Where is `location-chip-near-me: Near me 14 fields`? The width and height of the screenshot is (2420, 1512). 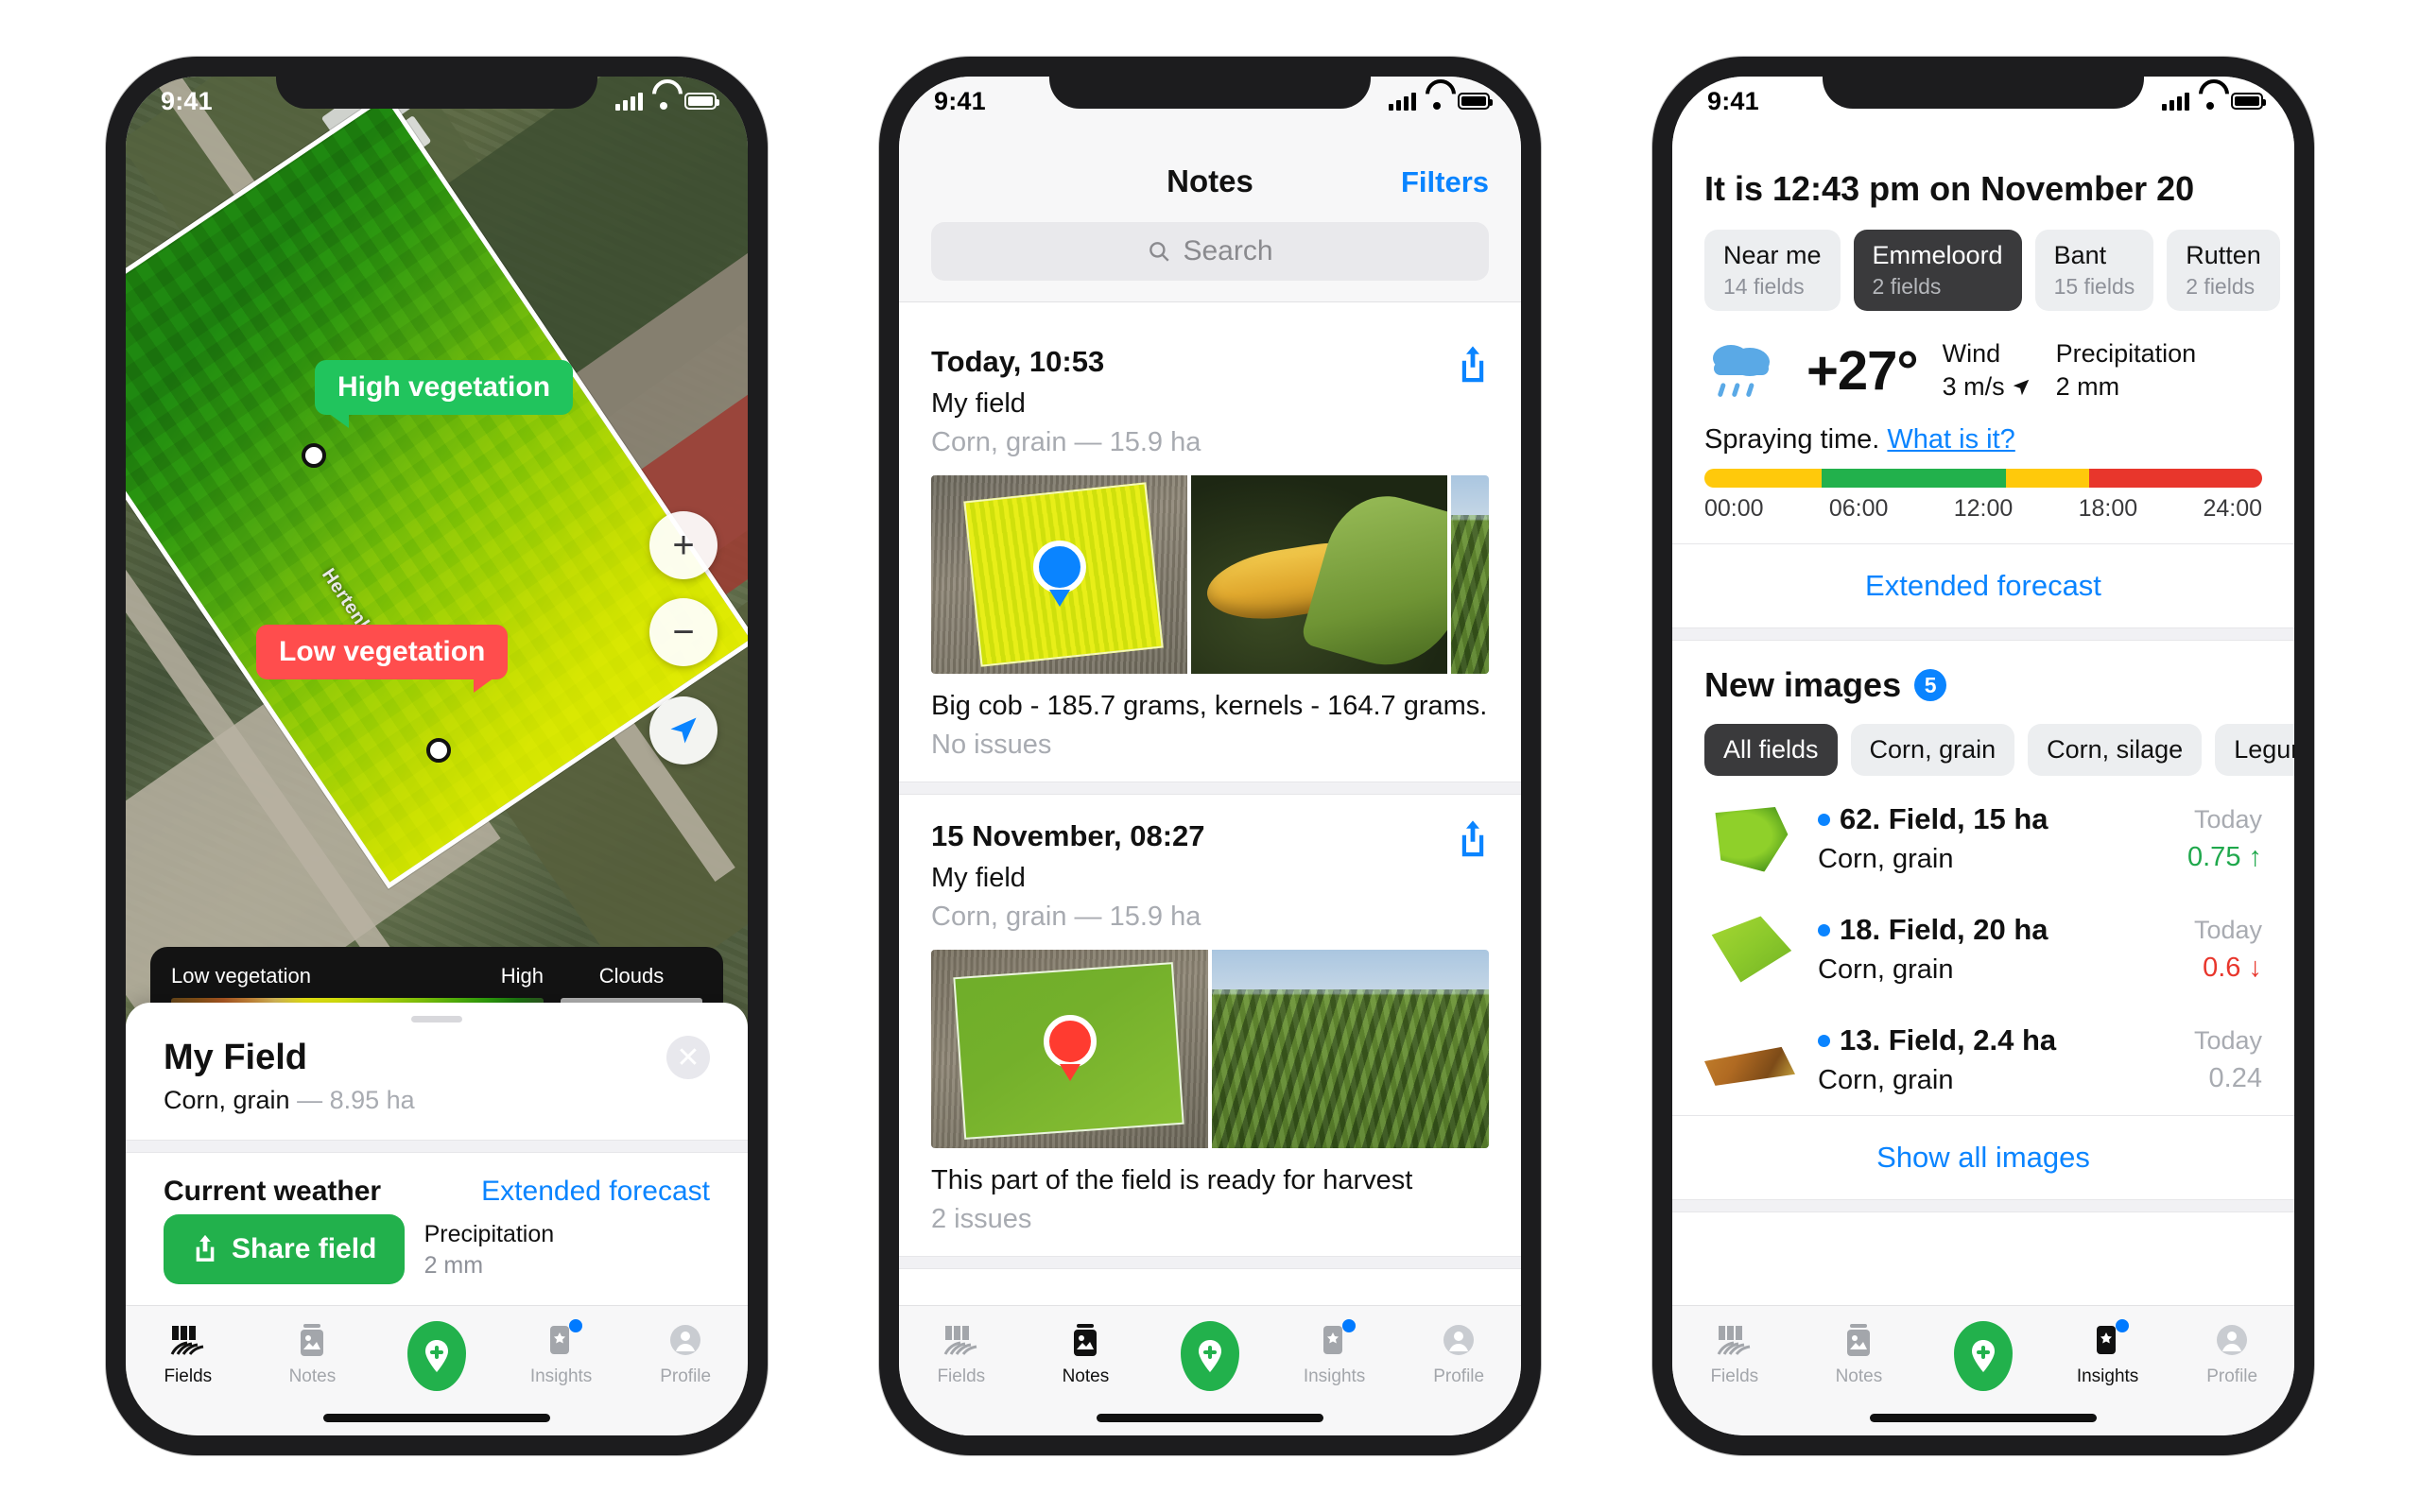 location-chip-near-me: Near me 14 fields is located at coordinates (1772, 270).